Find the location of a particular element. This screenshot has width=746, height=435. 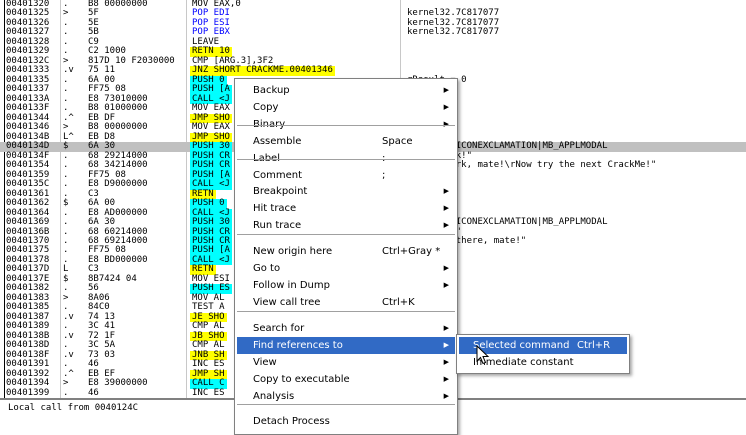

menu-item-label: Backup is located at coordinates (271, 90).